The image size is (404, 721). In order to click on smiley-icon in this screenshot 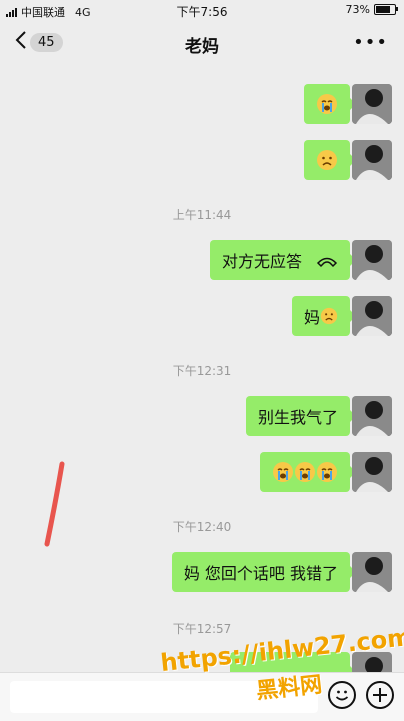, I will do `click(342, 695)`.